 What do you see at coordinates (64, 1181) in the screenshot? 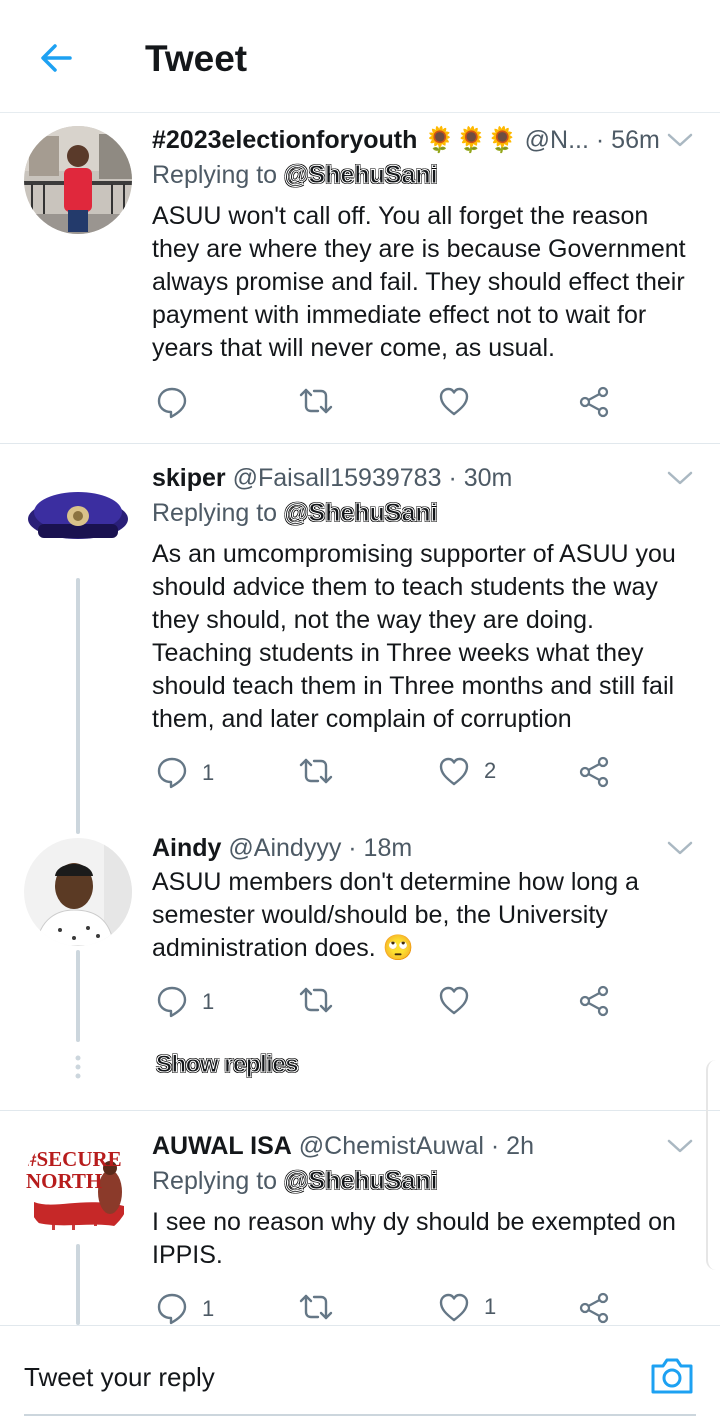
I see `avatar-text: NORTH` at bounding box center [64, 1181].